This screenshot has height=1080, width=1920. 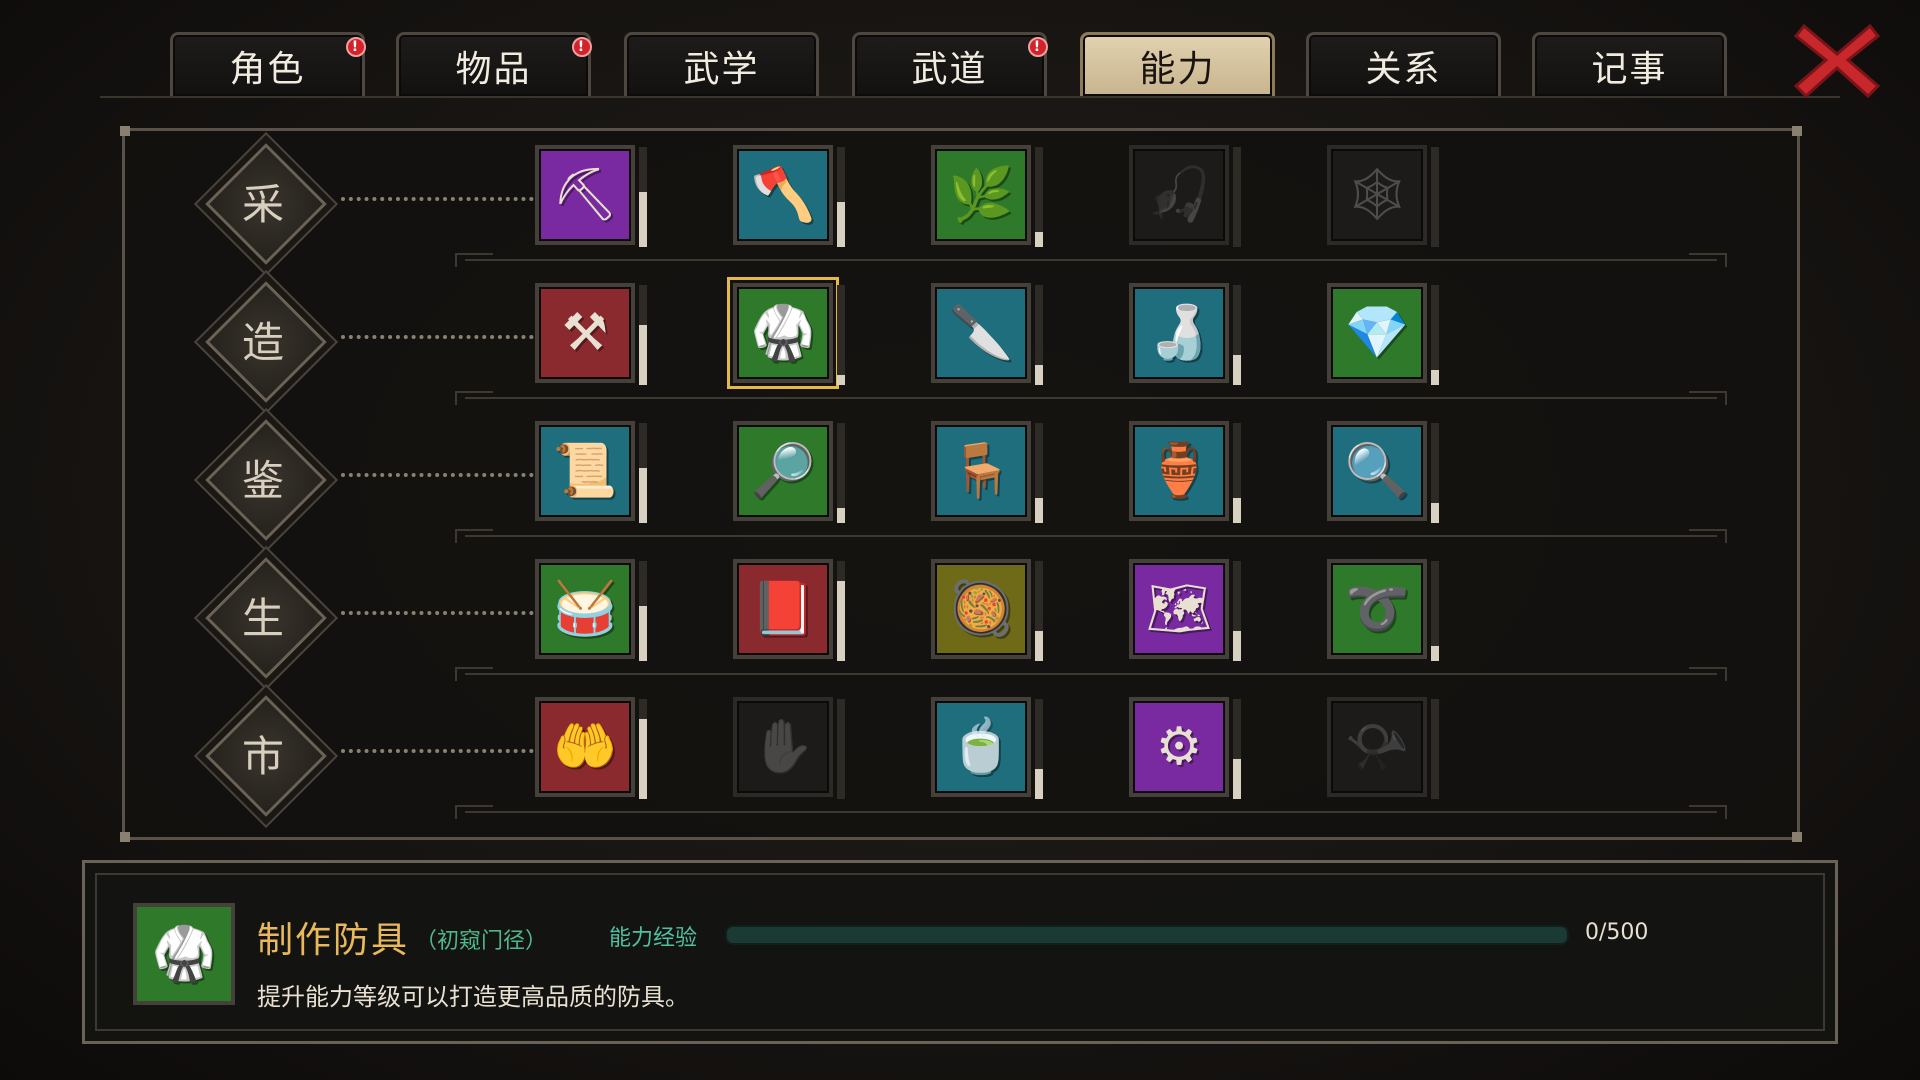 I want to click on herbalism-icon: 🔪, so click(x=981, y=333).